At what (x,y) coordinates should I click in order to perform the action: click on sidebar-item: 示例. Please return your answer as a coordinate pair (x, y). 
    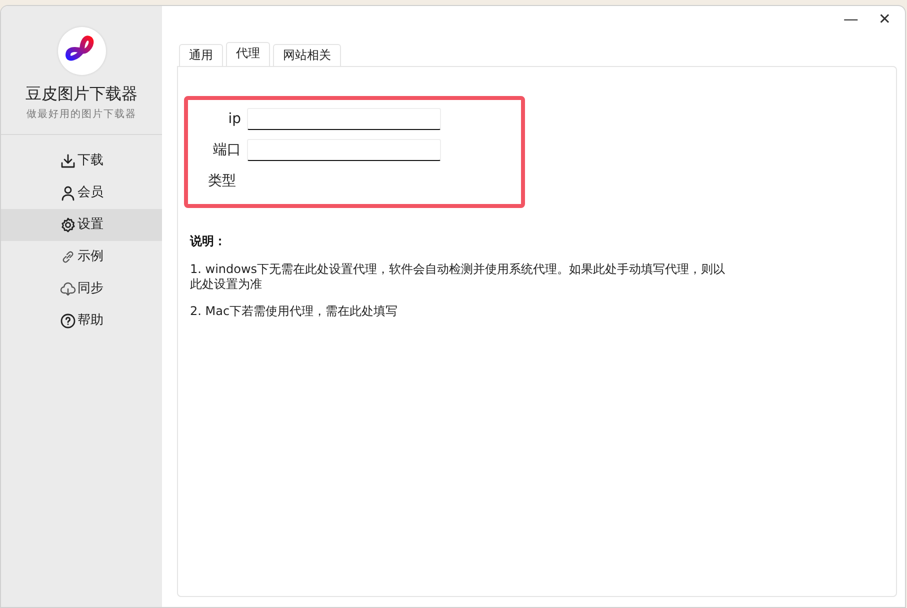
    Looking at the image, I should click on (81, 257).